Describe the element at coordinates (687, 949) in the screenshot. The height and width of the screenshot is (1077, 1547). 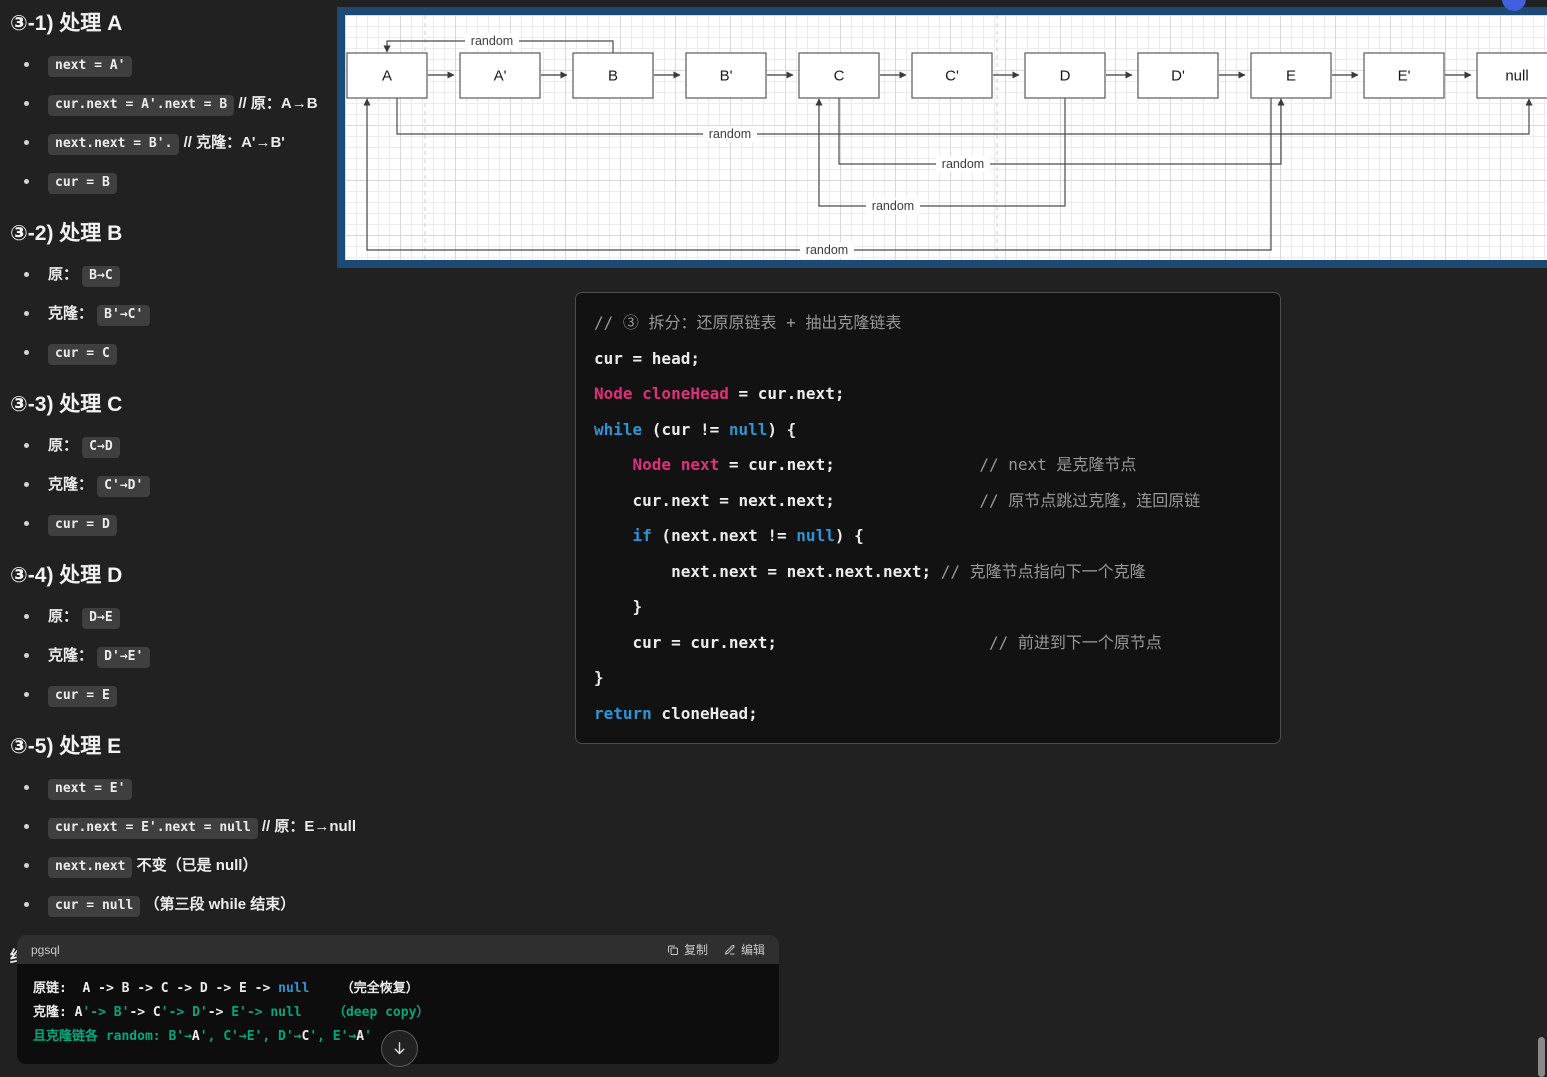
I see `copy-button: 复制` at that location.